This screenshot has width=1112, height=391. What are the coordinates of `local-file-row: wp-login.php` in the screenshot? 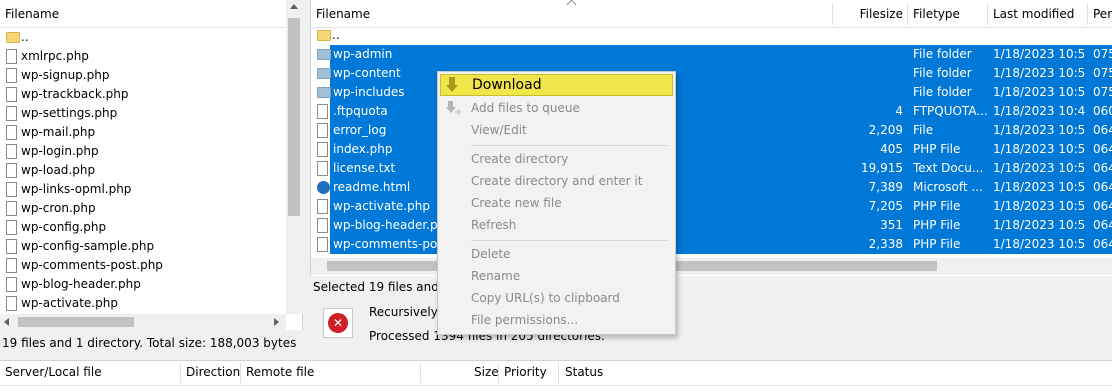 It's located at (143, 151).